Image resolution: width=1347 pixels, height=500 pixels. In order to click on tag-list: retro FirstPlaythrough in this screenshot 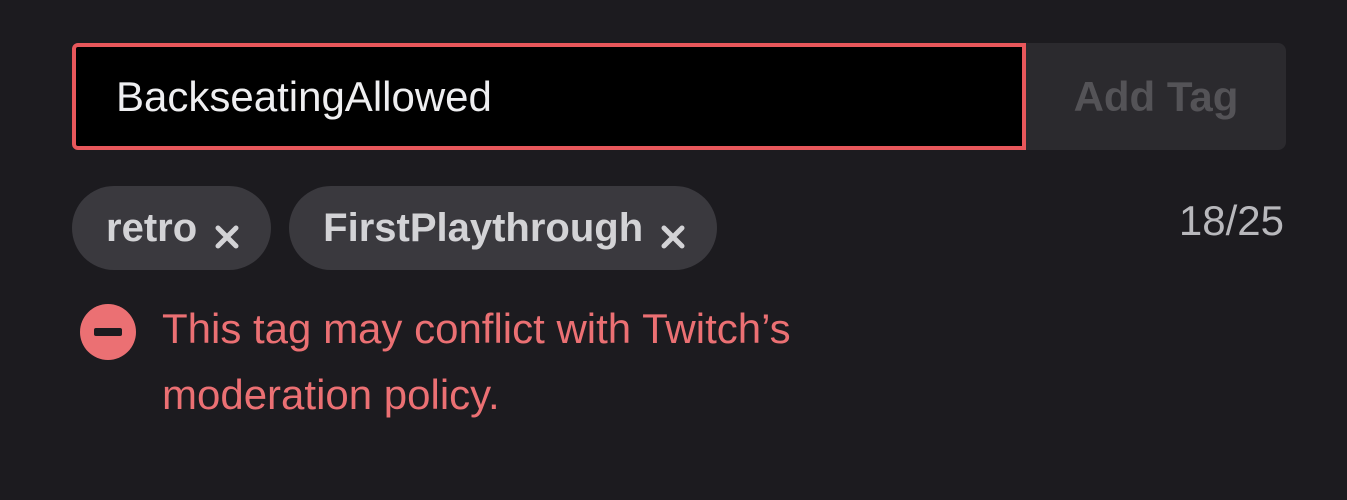, I will do `click(395, 228)`.